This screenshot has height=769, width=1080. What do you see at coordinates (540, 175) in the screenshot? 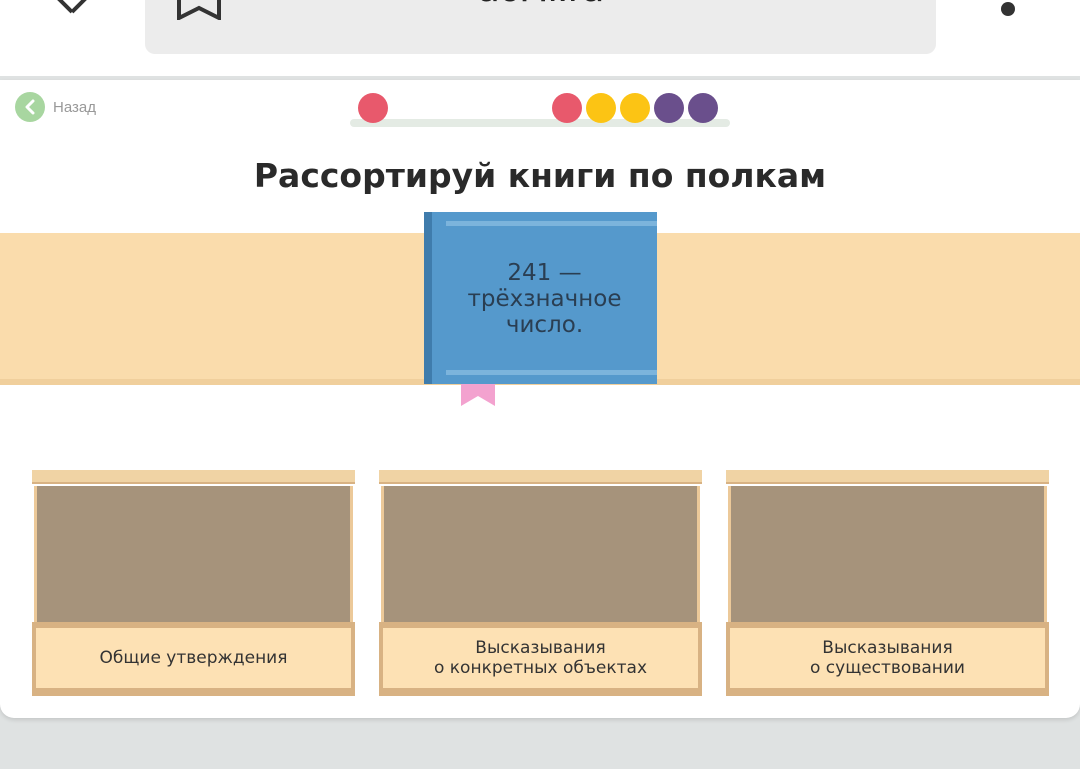
I see `task-title: Рассортируй книги по полкам` at bounding box center [540, 175].